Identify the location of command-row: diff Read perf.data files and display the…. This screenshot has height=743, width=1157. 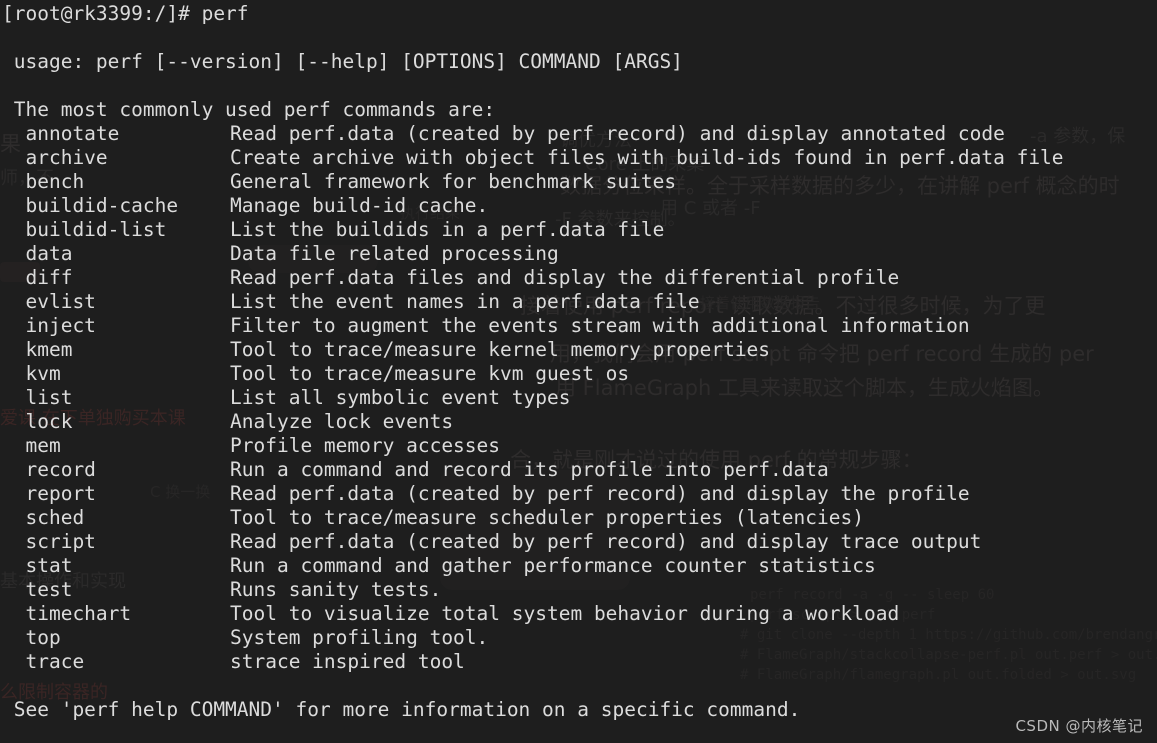
(450, 278).